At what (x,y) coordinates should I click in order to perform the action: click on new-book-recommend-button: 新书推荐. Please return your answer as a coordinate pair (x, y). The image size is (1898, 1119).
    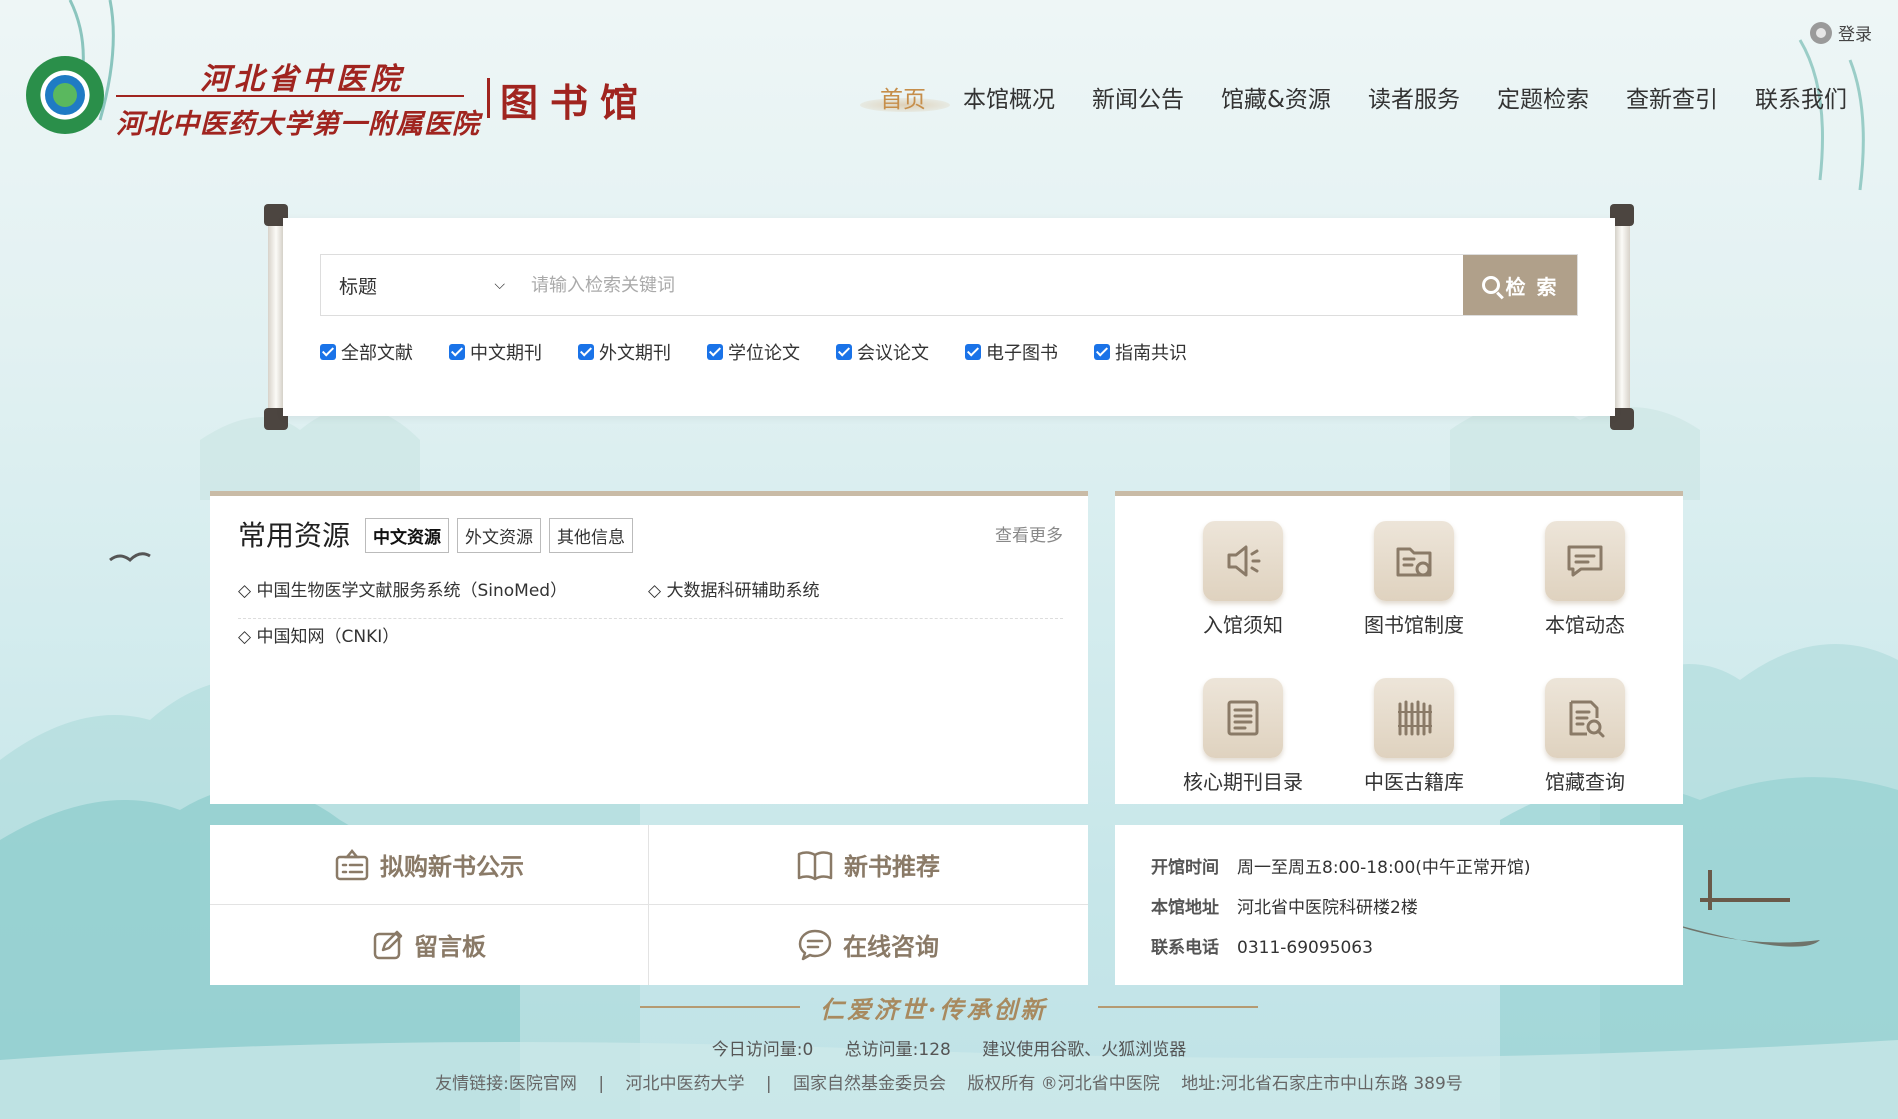
    Looking at the image, I should click on (868, 864).